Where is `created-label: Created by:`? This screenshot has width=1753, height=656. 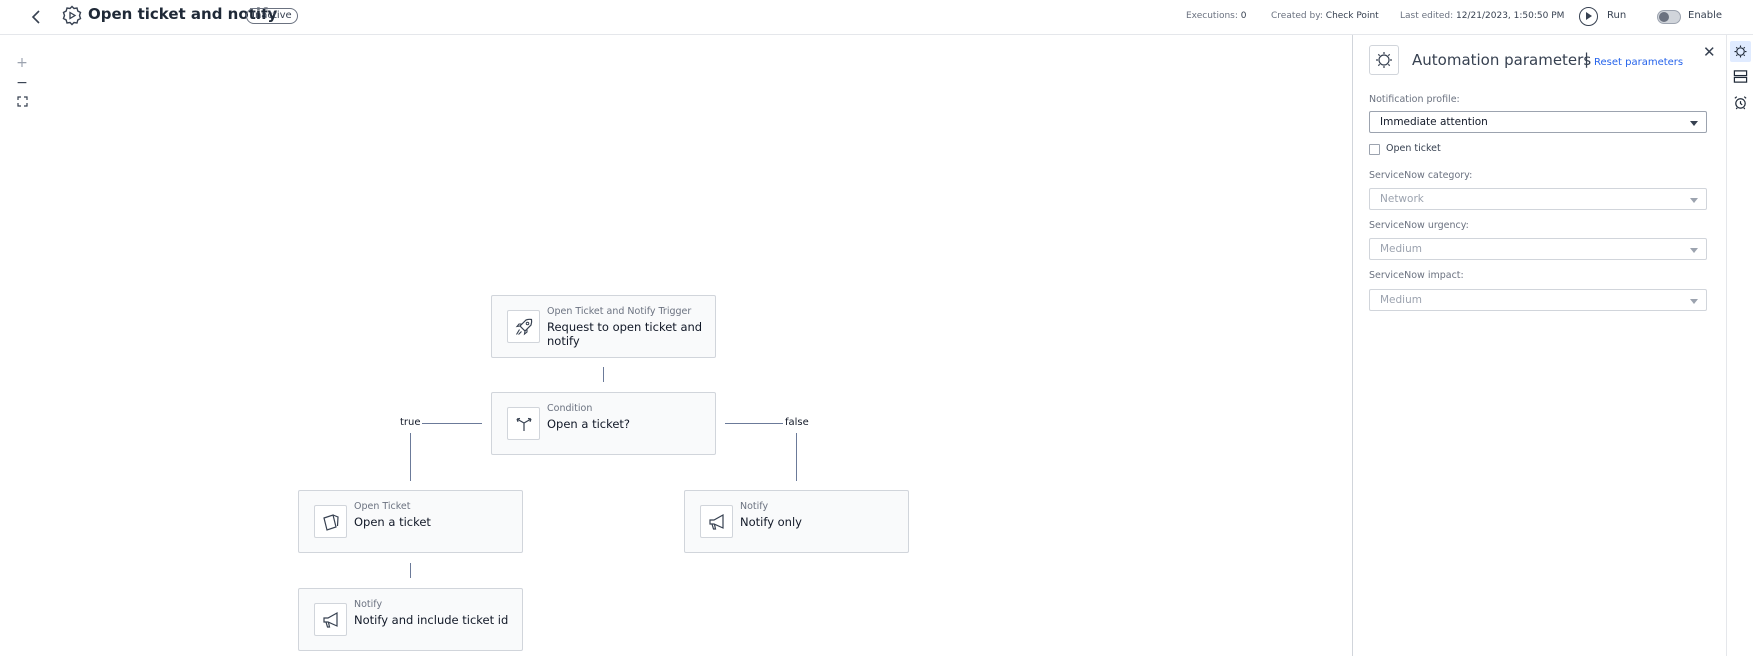
created-label: Created by: is located at coordinates (1297, 16).